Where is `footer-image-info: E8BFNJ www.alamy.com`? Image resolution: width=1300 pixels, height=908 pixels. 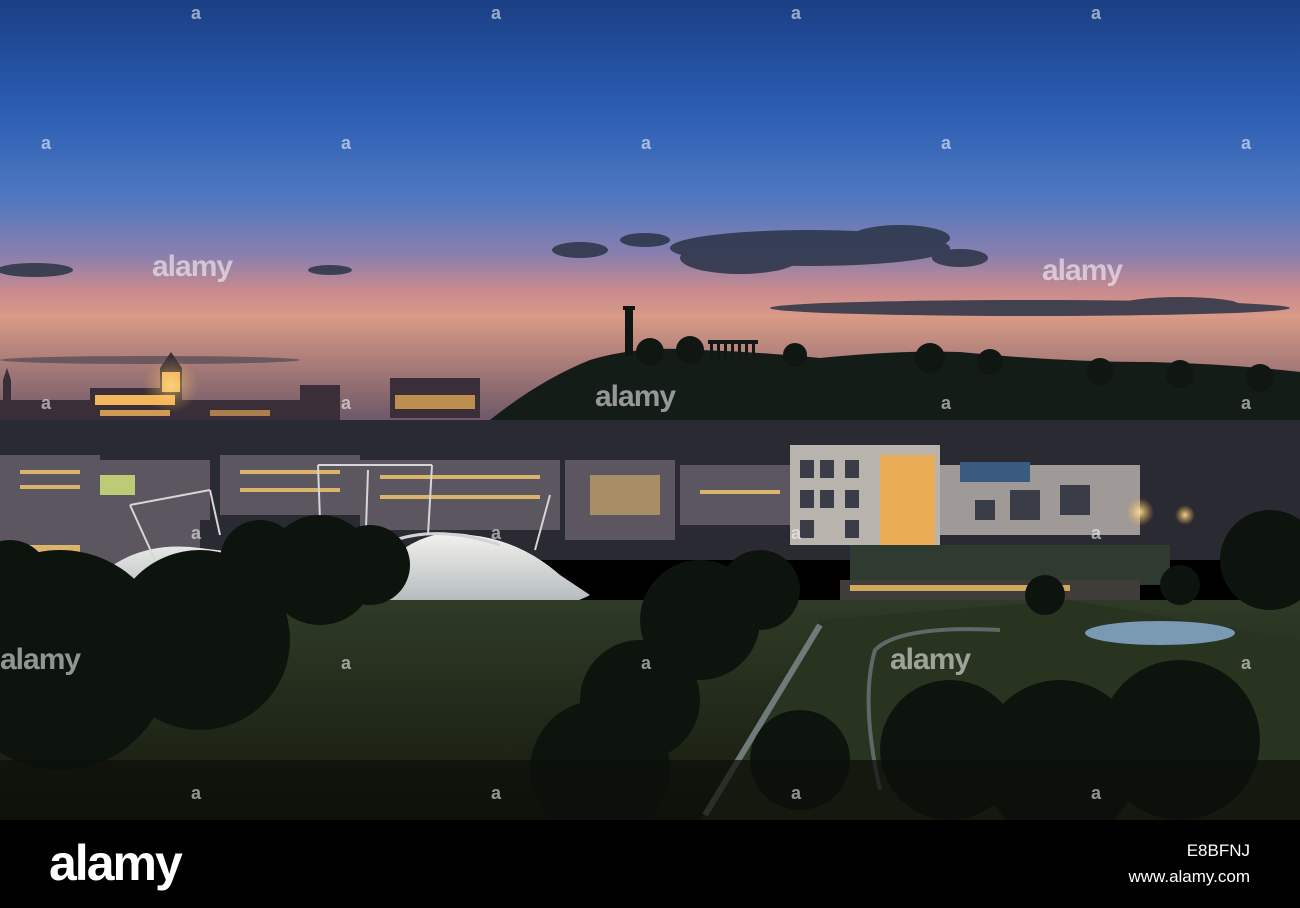
footer-image-info: E8BFNJ www.alamy.com is located at coordinates (1189, 864).